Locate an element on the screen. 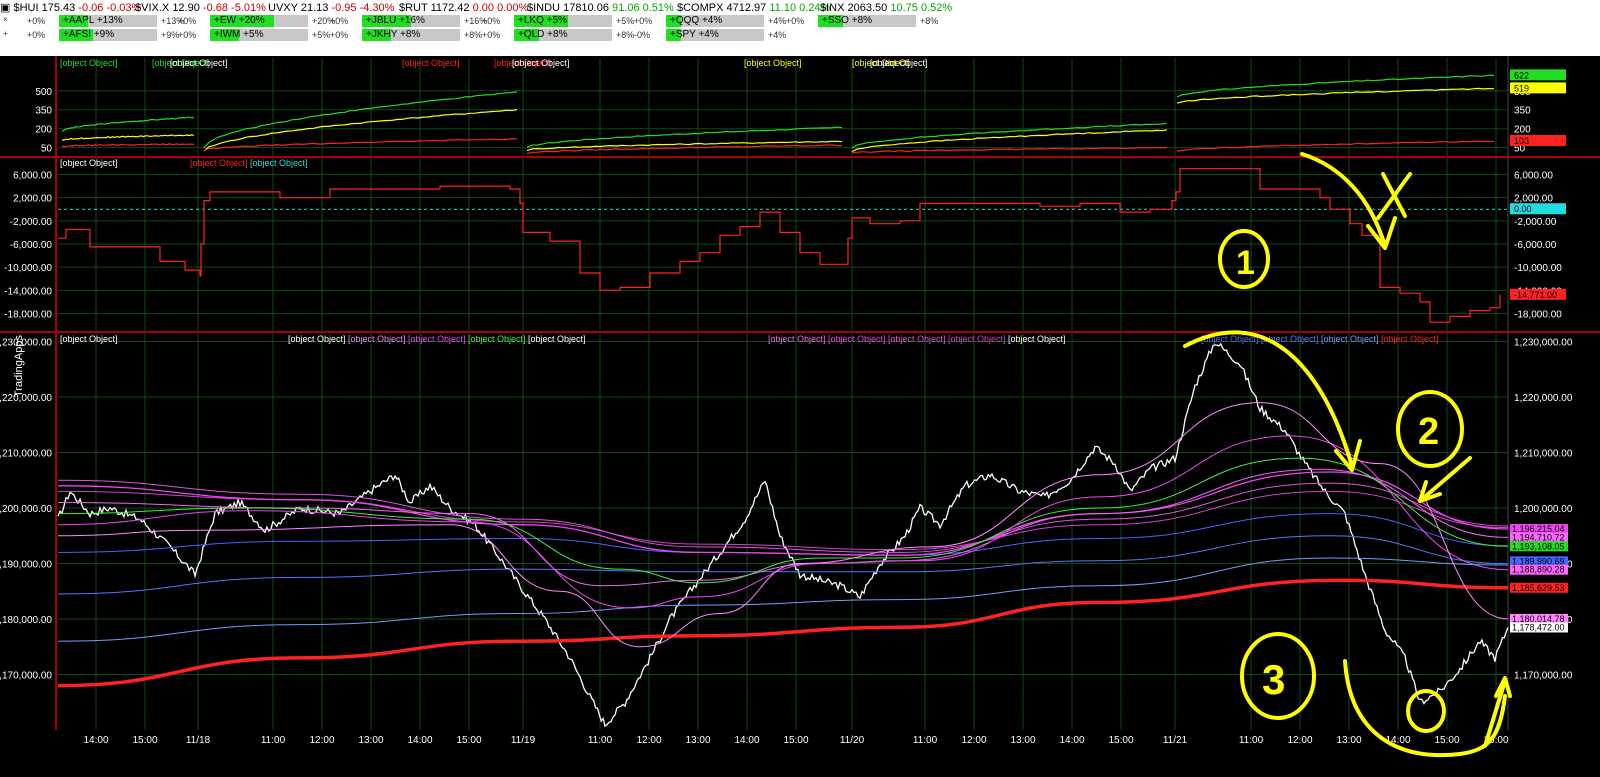  time-axis-label: 11/18 is located at coordinates (198, 740).